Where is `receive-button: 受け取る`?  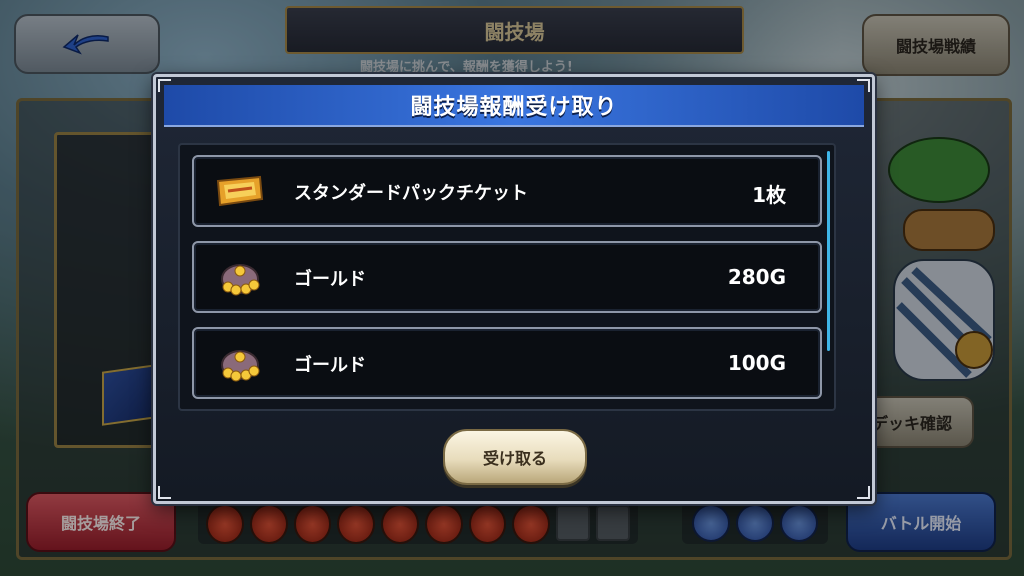 receive-button: 受け取る is located at coordinates (515, 457).